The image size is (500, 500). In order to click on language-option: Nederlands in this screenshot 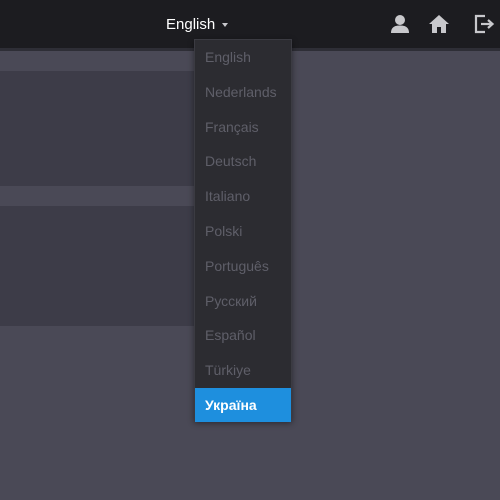, I will do `click(243, 92)`.